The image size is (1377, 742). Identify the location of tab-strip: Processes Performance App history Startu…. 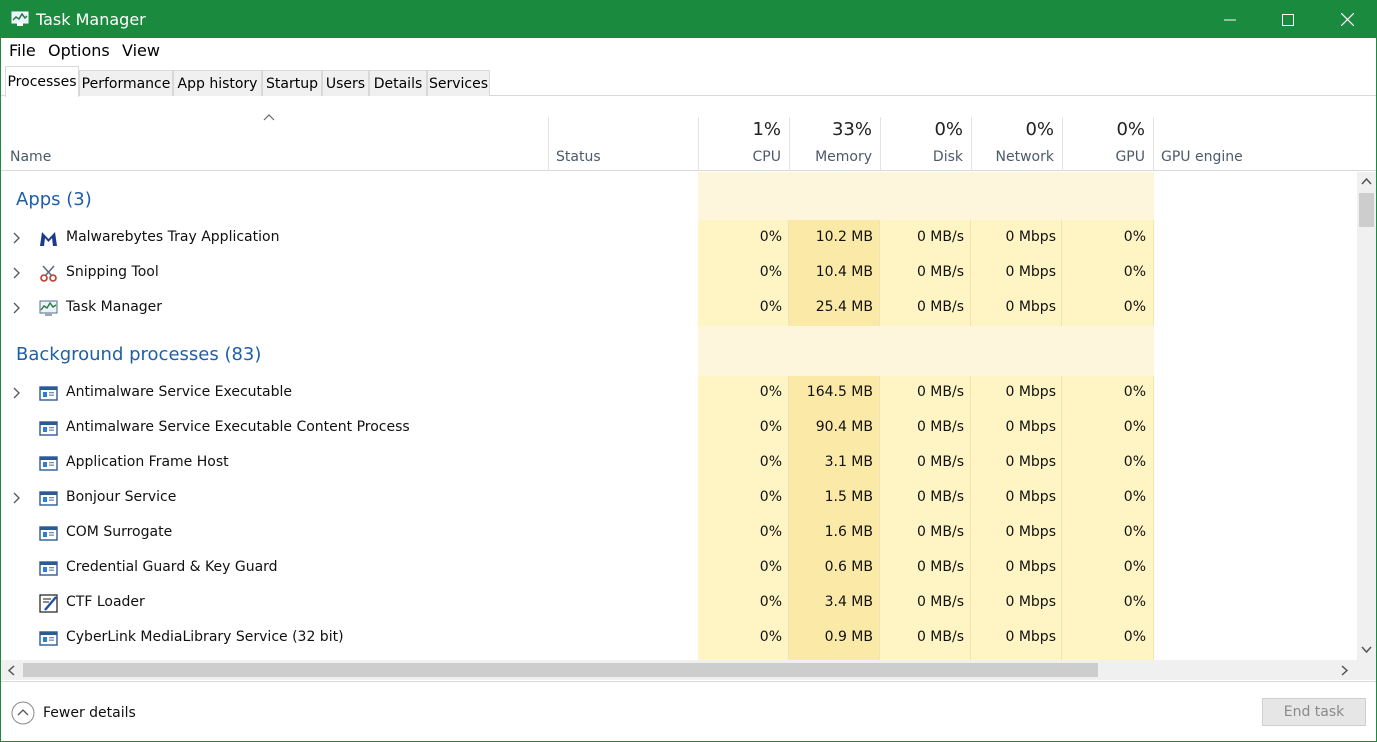
(688, 81).